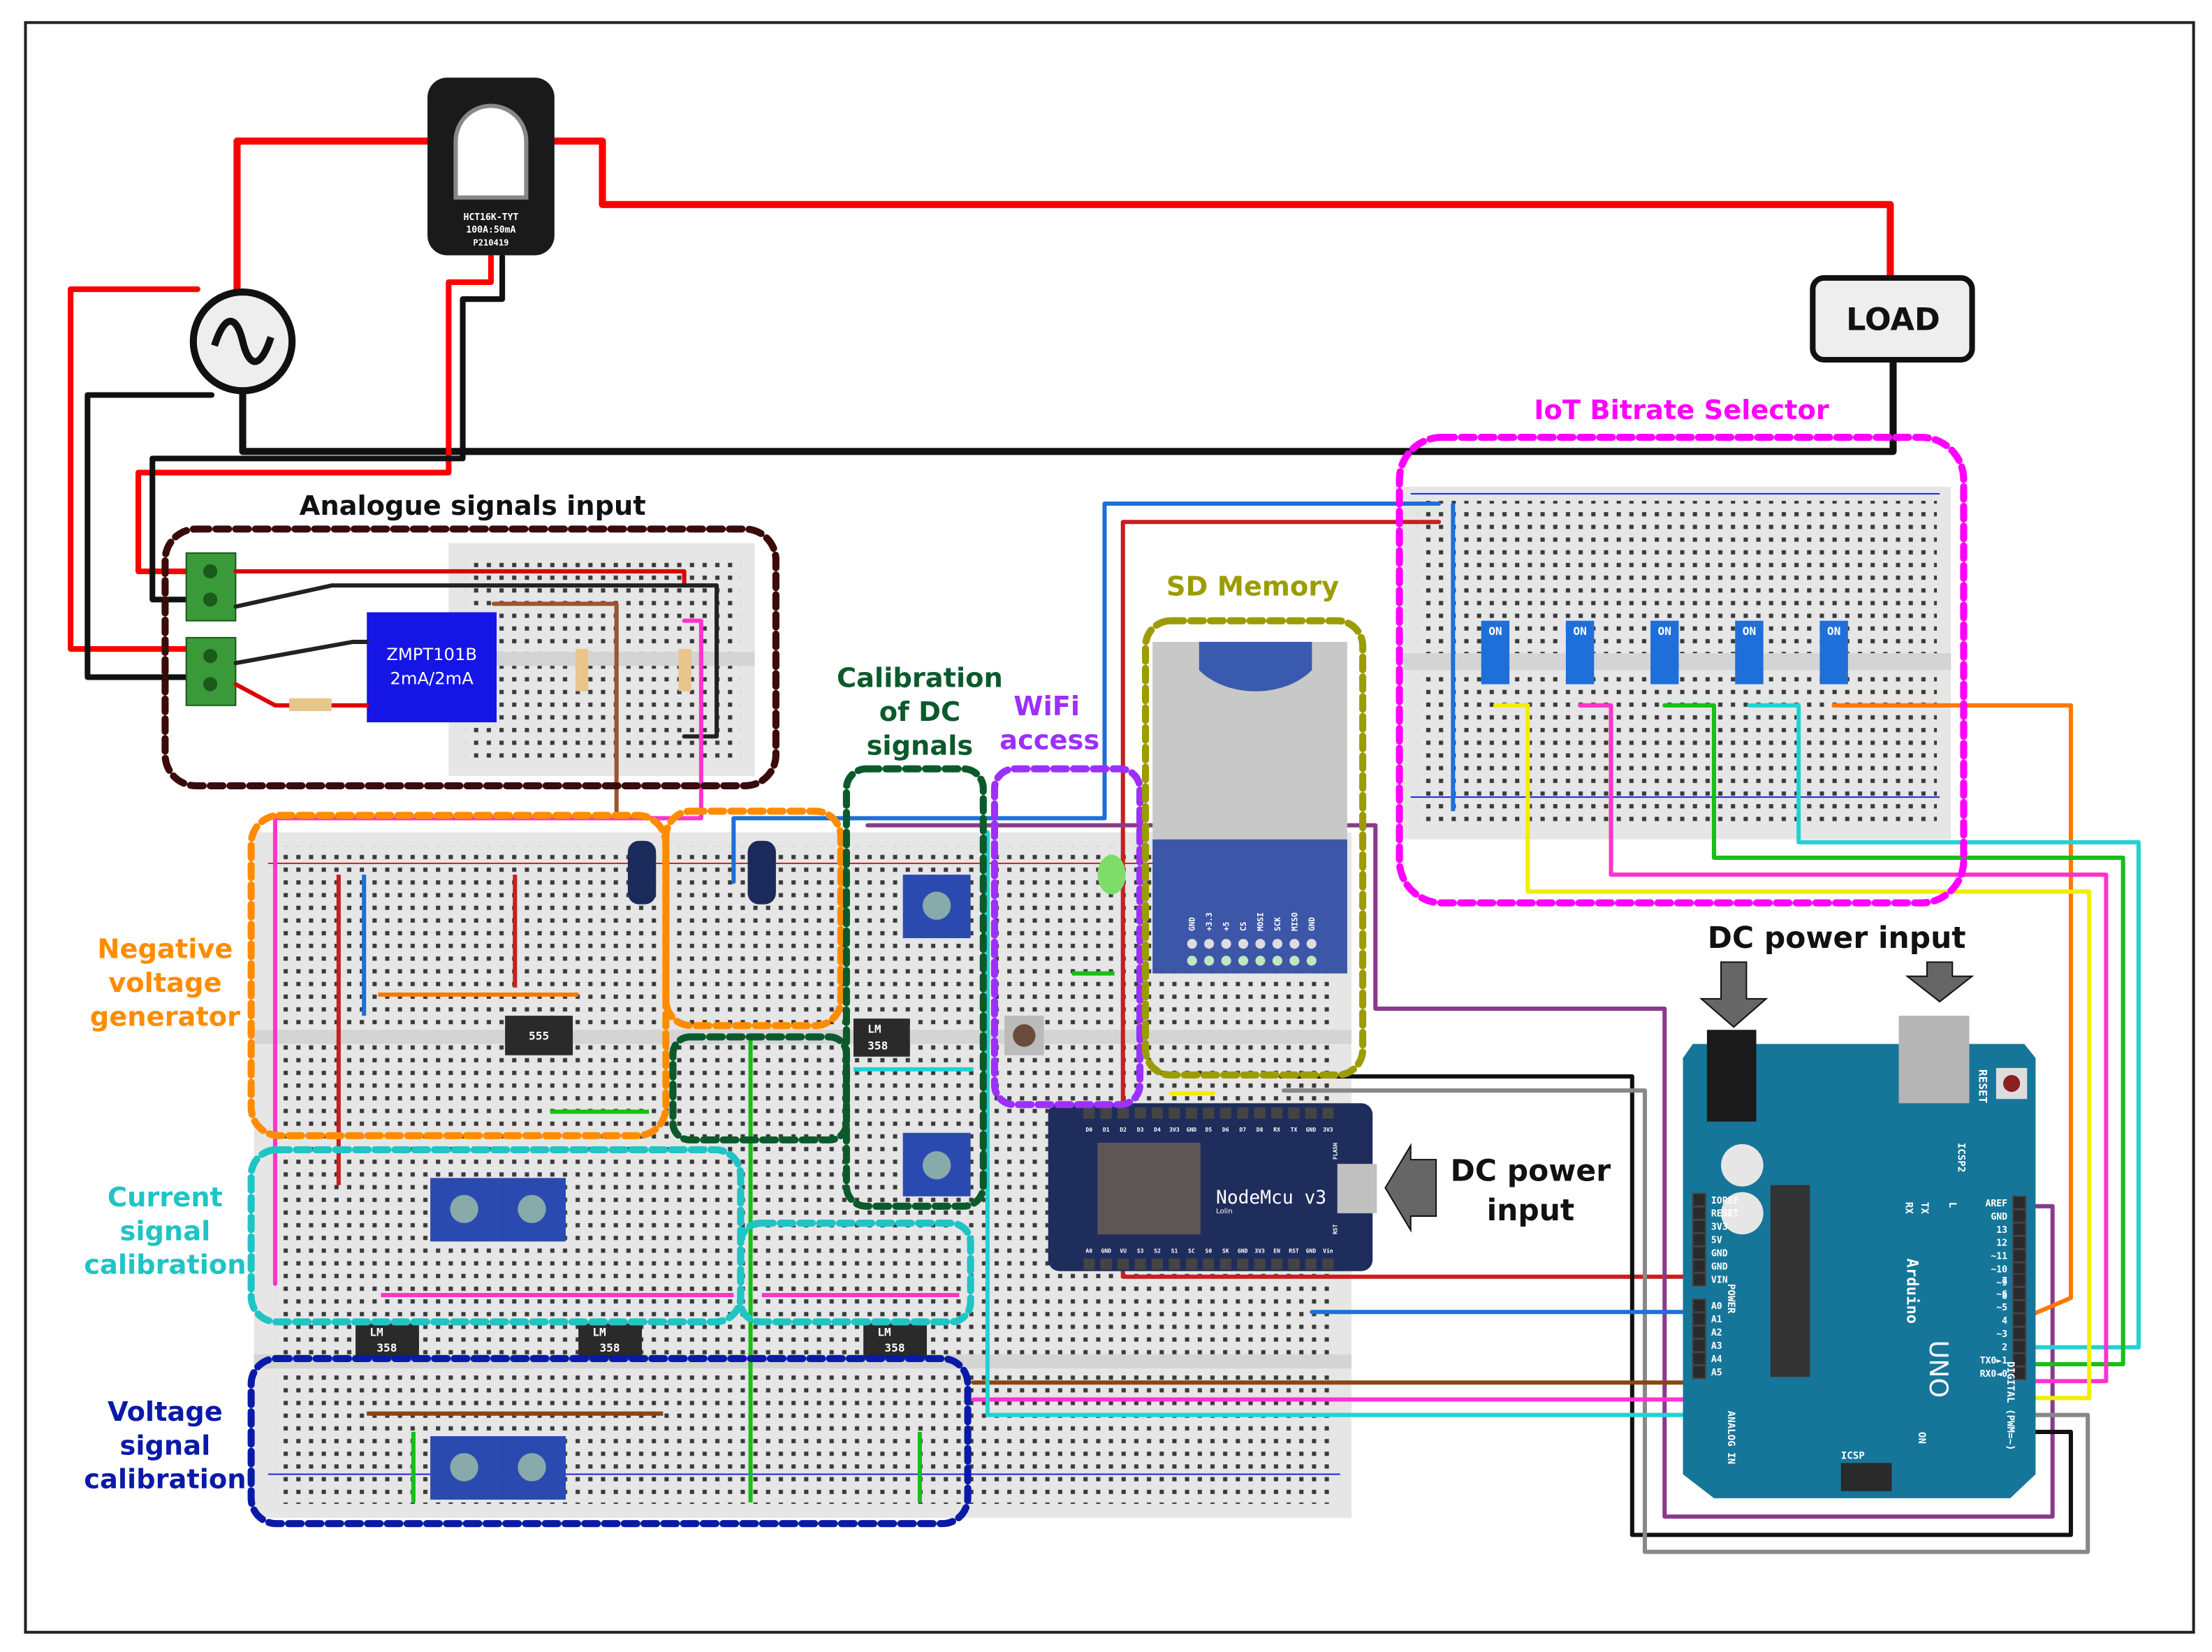 The width and height of the screenshot is (2212, 1652). What do you see at coordinates (1716, 1306) in the screenshot?
I see `arduino-pin-label: A0` at bounding box center [1716, 1306].